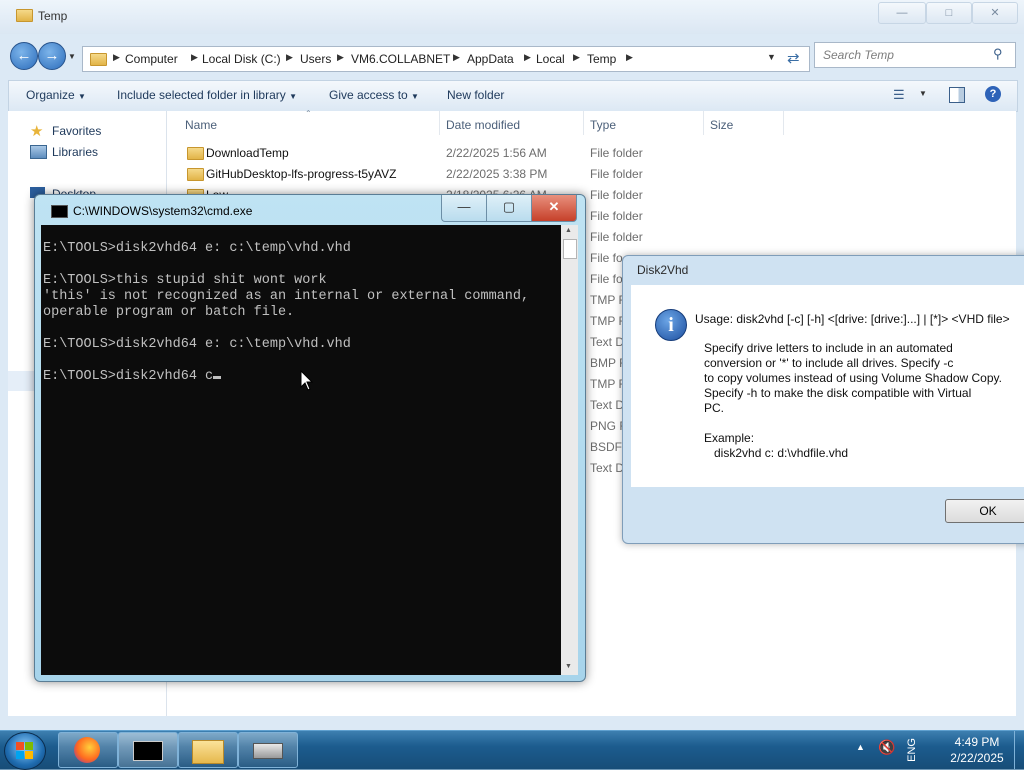 The image size is (1024, 770). I want to click on file-name: DownloadTemp, so click(247, 153).